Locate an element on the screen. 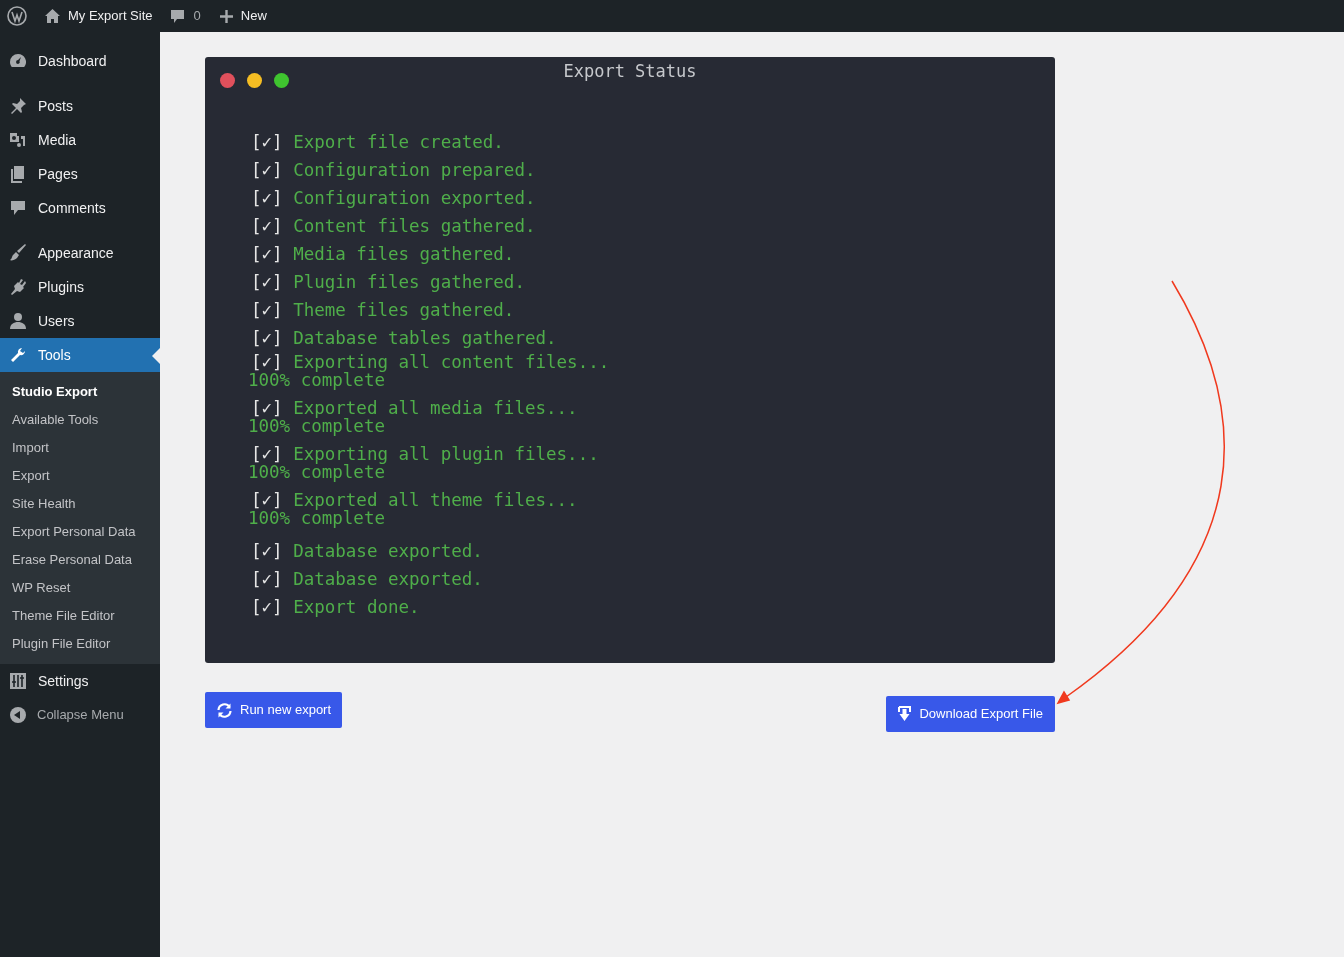 The height and width of the screenshot is (957, 1344). submenu-item: WP Reset is located at coordinates (80, 588).